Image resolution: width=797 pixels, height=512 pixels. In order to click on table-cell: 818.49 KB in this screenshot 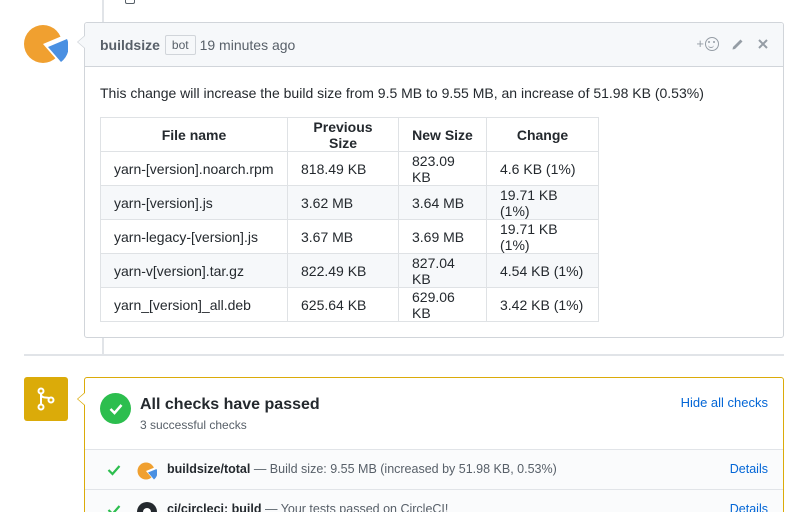, I will do `click(343, 168)`.